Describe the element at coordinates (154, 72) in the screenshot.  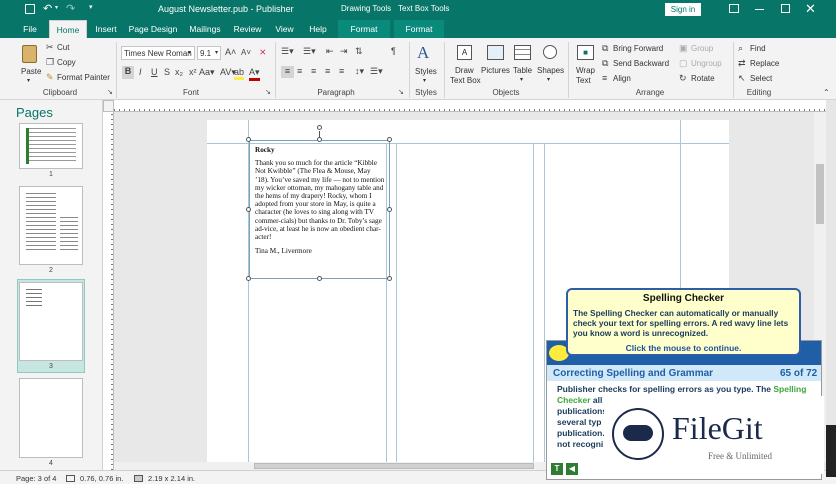
I see `underline-icon: U` at that location.